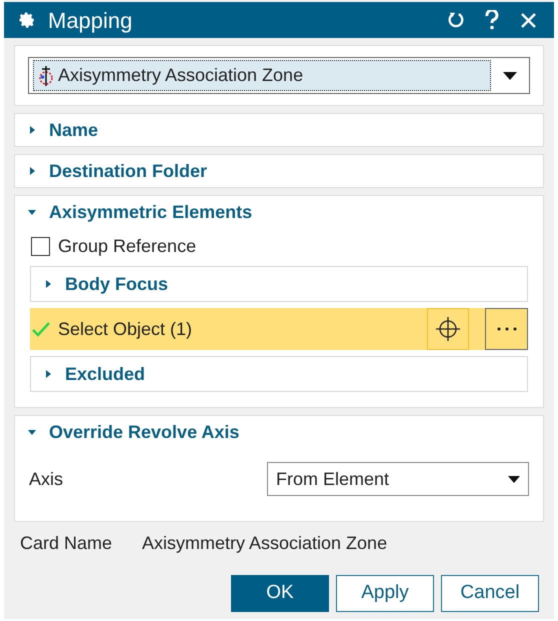 This screenshot has width=558, height=621. Describe the element at coordinates (265, 543) in the screenshot. I see `card-name-value: Axisymmetry Association Zone` at that location.